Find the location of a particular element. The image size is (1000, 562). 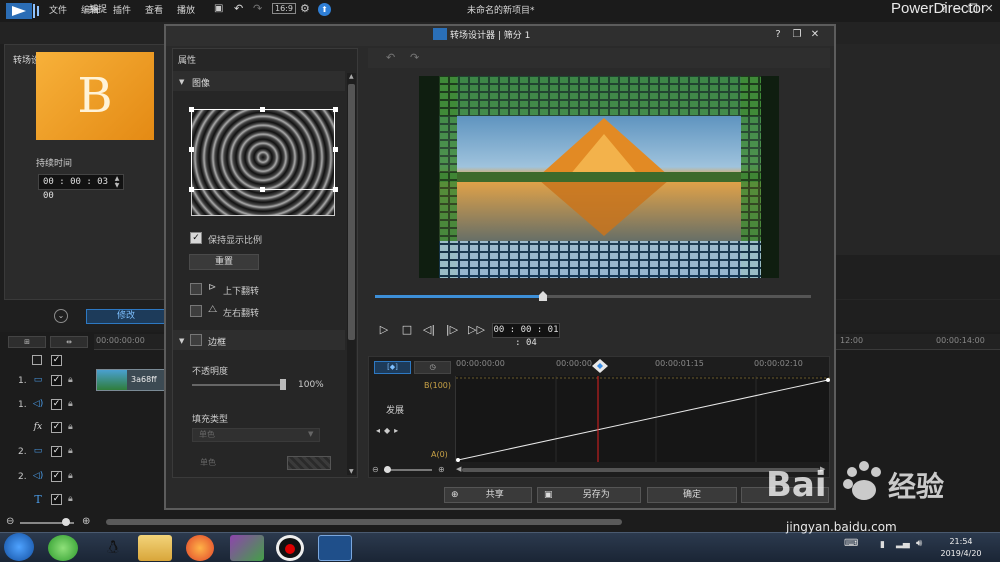

save-as-button-label: 另存为 is located at coordinates (596, 495).